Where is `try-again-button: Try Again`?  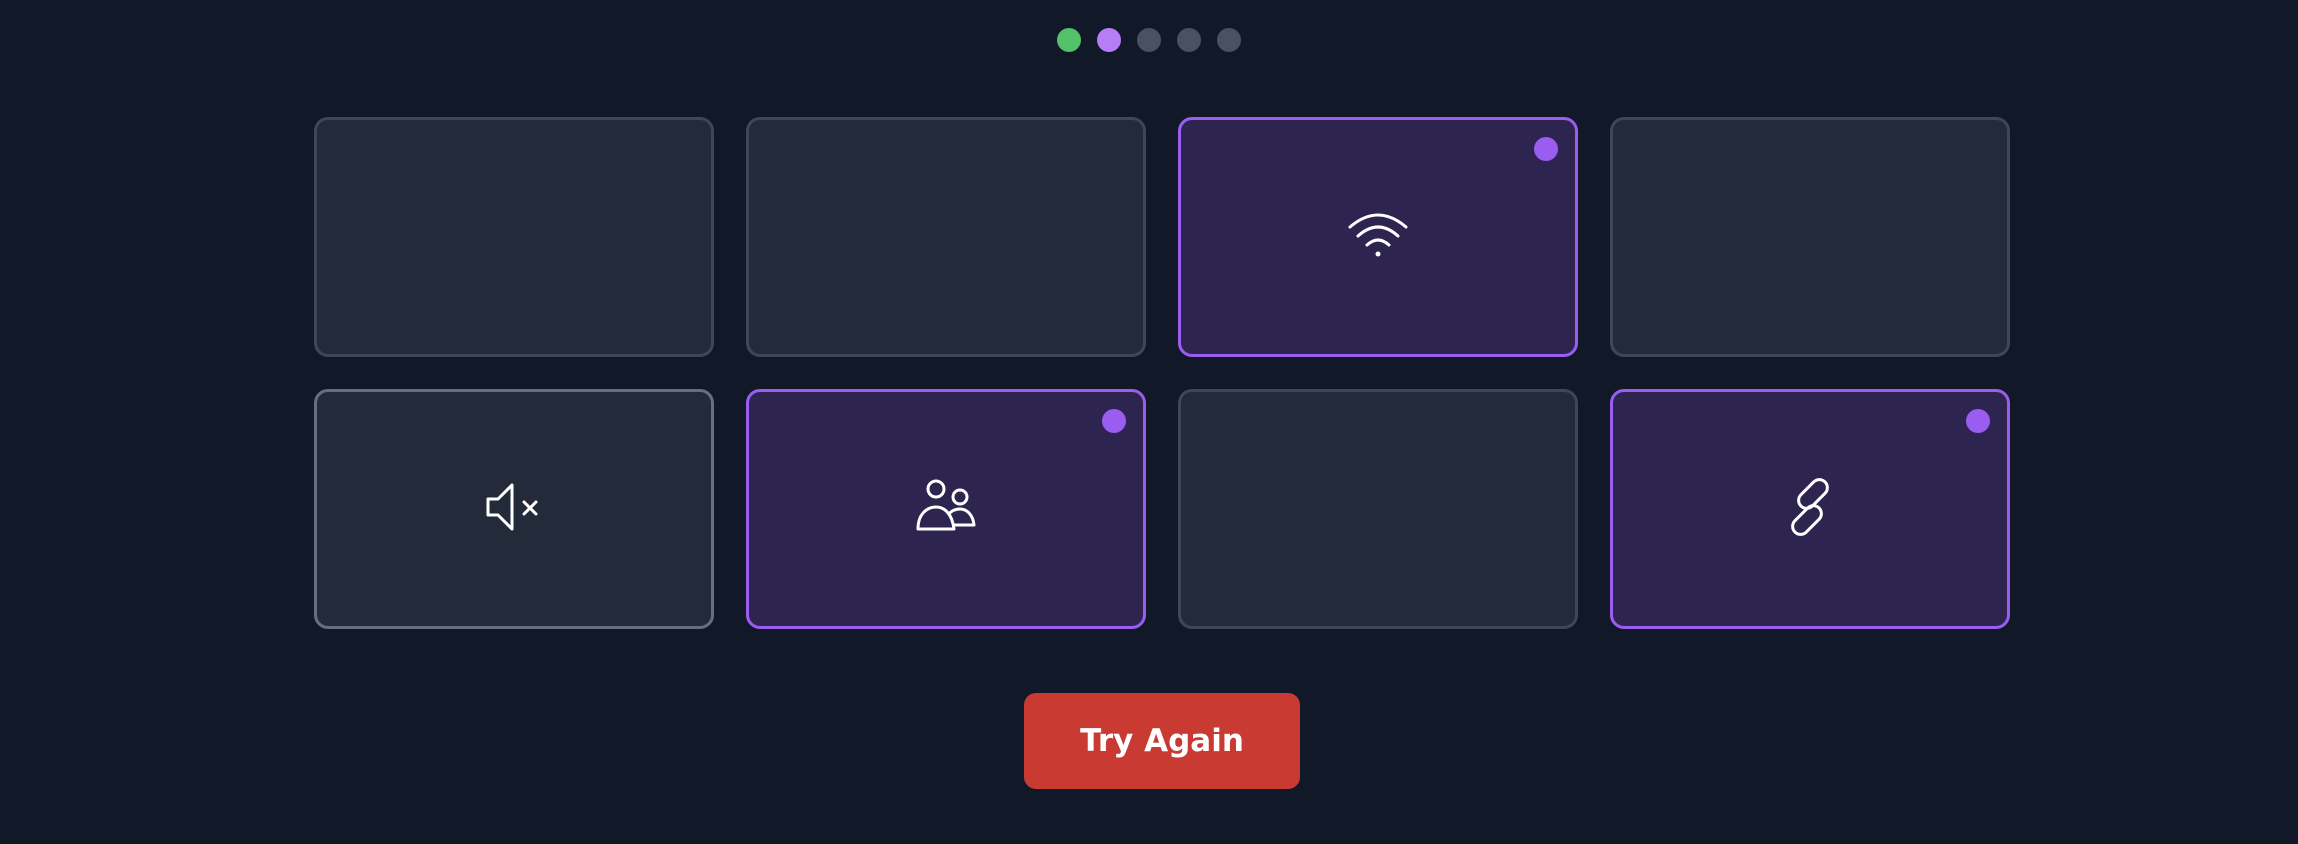
try-again-button: Try Again is located at coordinates (1162, 741).